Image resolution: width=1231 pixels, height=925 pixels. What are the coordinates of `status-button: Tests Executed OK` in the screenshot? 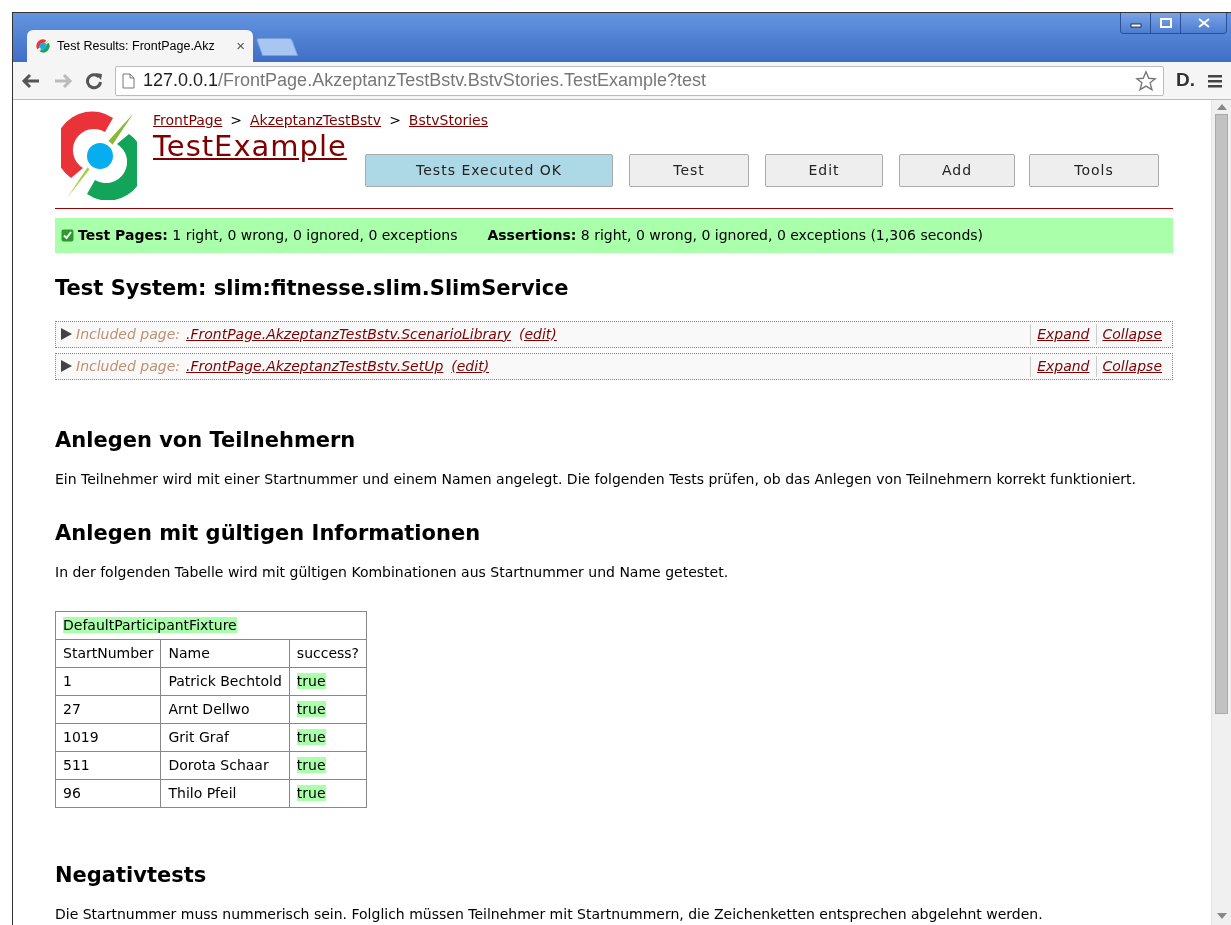 It's located at (489, 170).